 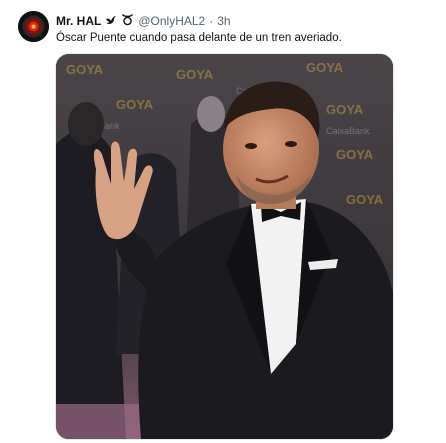 I want to click on taurus-icon, so click(x=127, y=21).